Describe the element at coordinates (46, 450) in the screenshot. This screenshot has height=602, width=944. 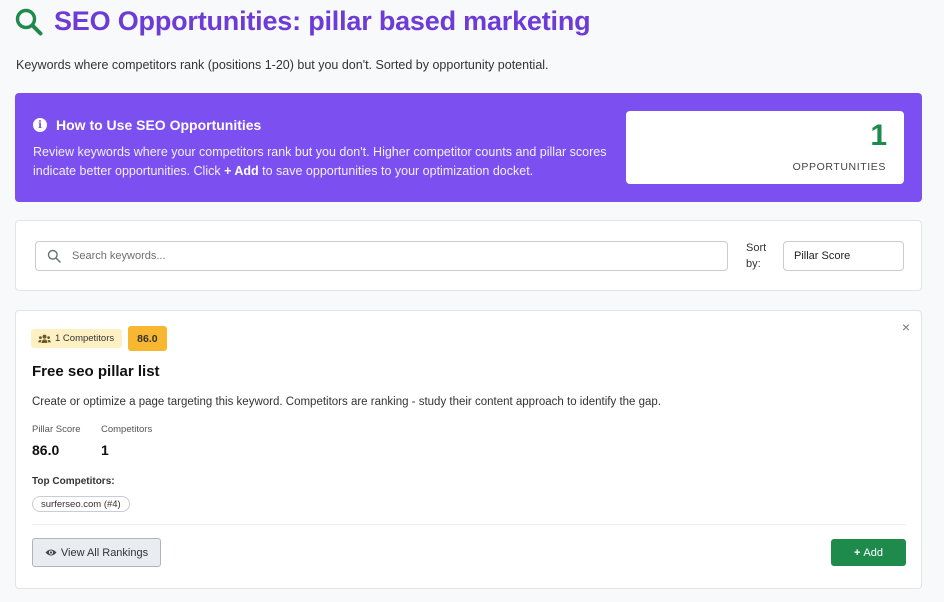
I see `metric-value: 86.0` at that location.